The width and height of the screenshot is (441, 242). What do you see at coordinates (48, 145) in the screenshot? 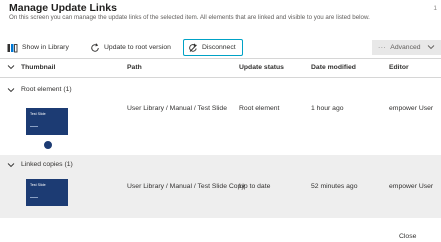
I see `link-badge-icon` at bounding box center [48, 145].